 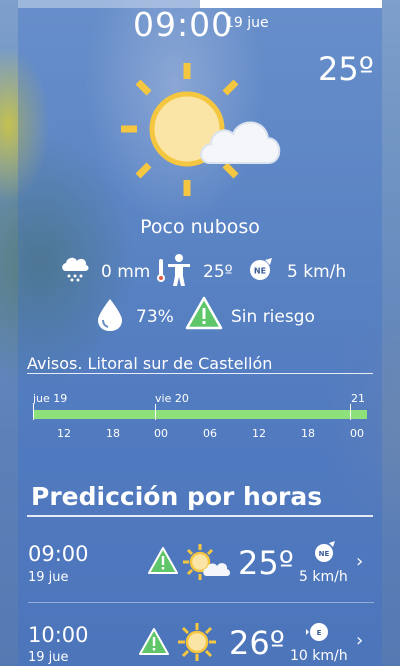 What do you see at coordinates (257, 643) in the screenshot?
I see `hour-row-temp: 26º` at bounding box center [257, 643].